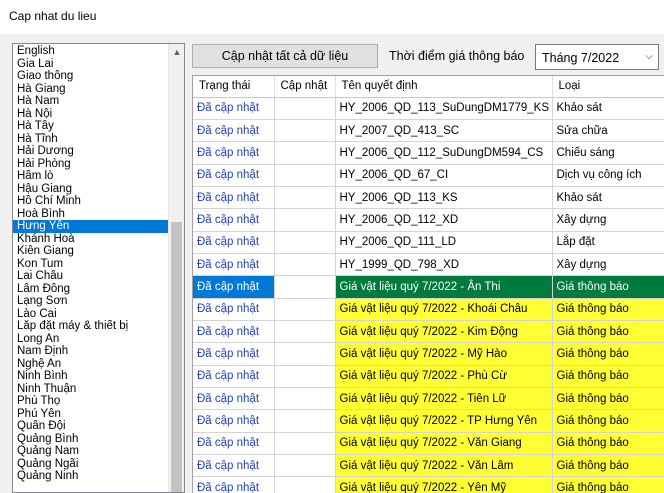 The height and width of the screenshot is (493, 664). What do you see at coordinates (428, 220) in the screenshot?
I see `table-row: Đã cập nhật HY_2006_QD_112_XD Xây dựng` at bounding box center [428, 220].